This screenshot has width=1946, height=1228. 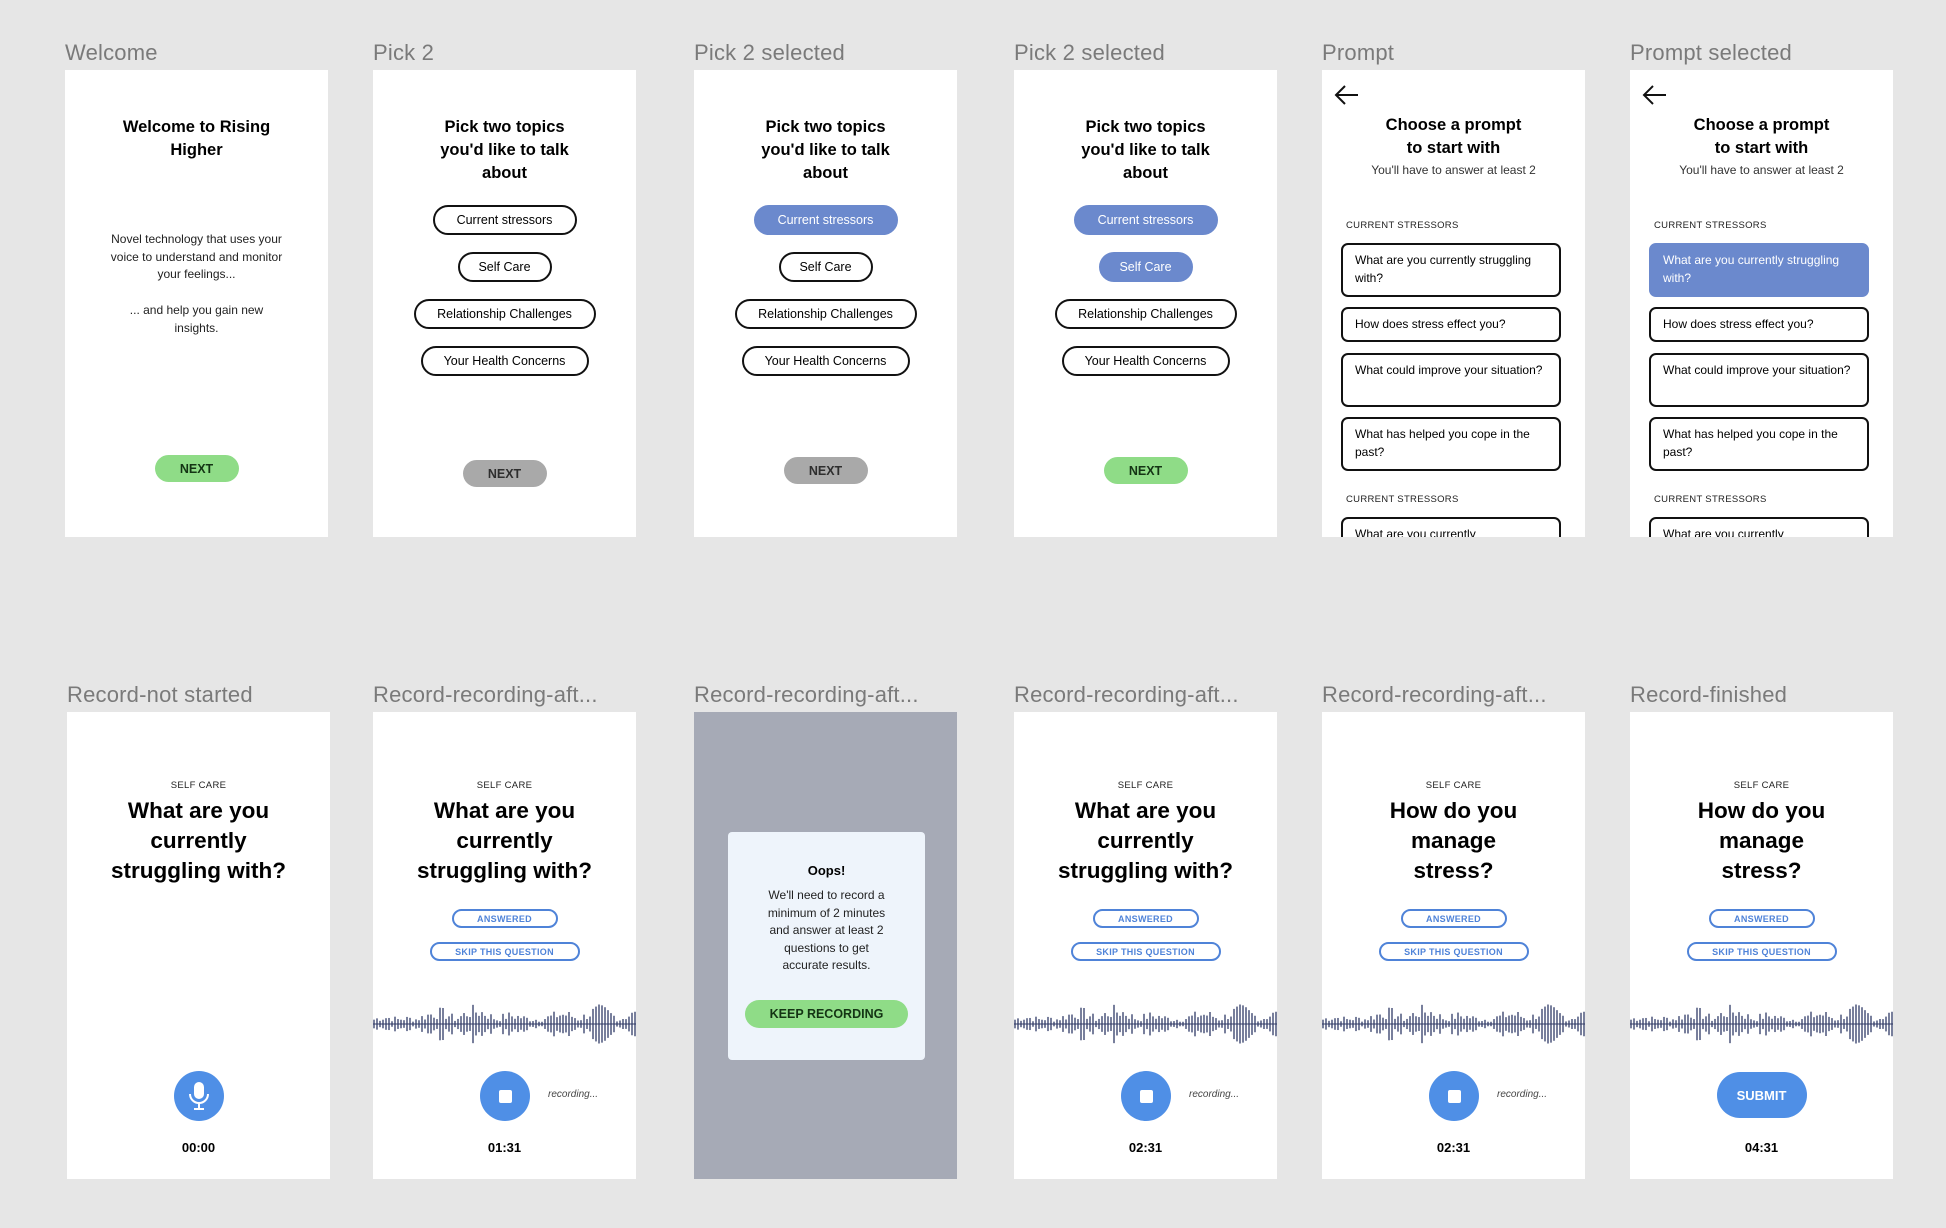 What do you see at coordinates (196, 319) in the screenshot?
I see `welcome-body-2: ... and help you gain new insights.` at bounding box center [196, 319].